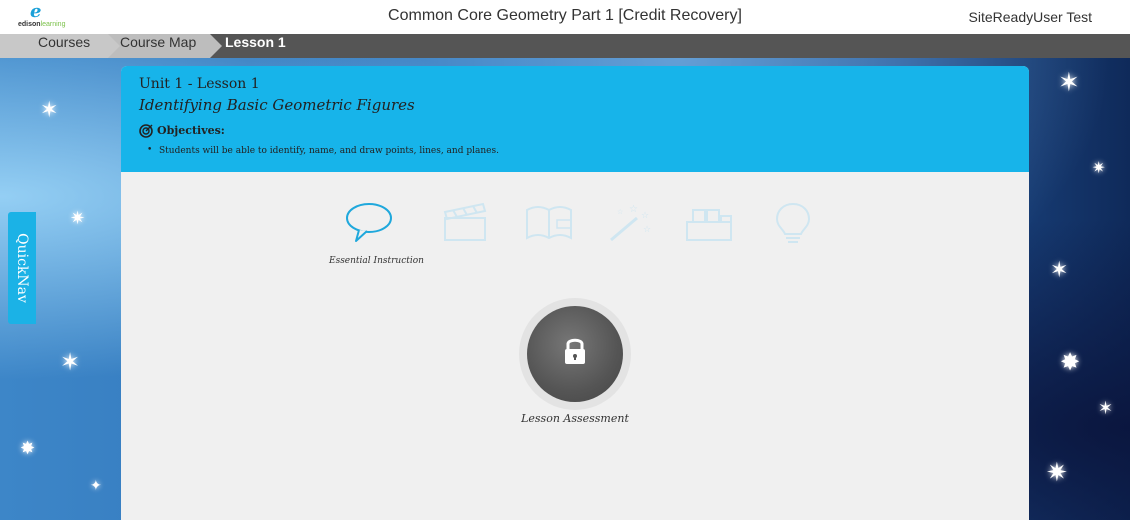  I want to click on summary-activity, so click(793, 222).